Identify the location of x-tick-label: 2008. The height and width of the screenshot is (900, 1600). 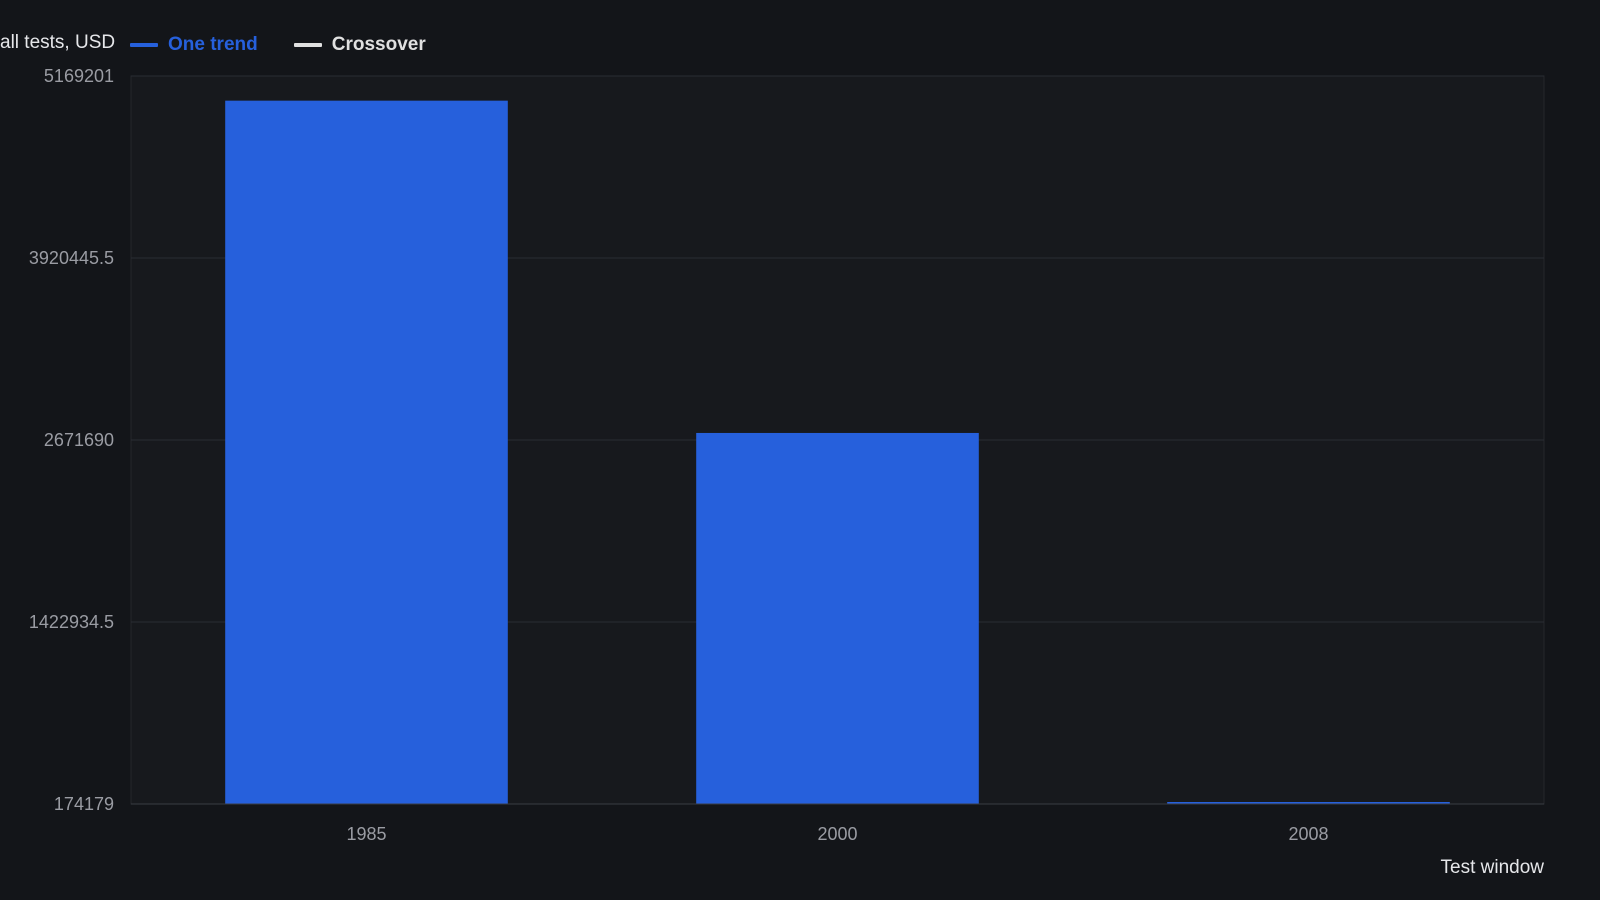
(1308, 834).